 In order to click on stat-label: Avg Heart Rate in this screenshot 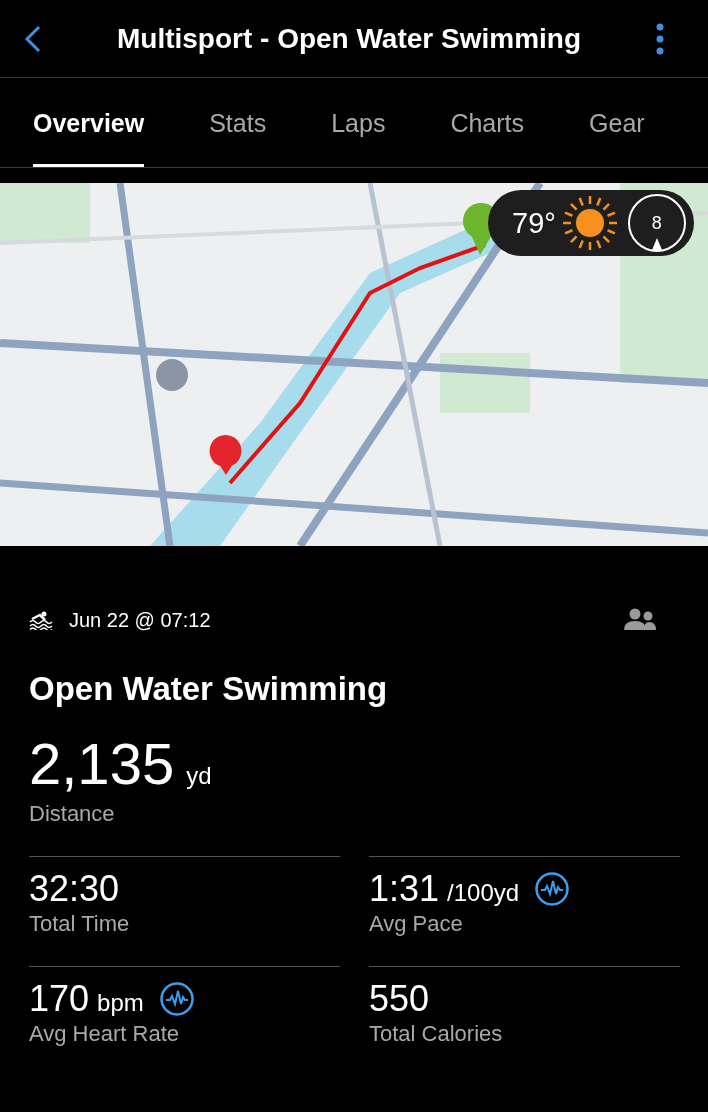, I will do `click(104, 1034)`.